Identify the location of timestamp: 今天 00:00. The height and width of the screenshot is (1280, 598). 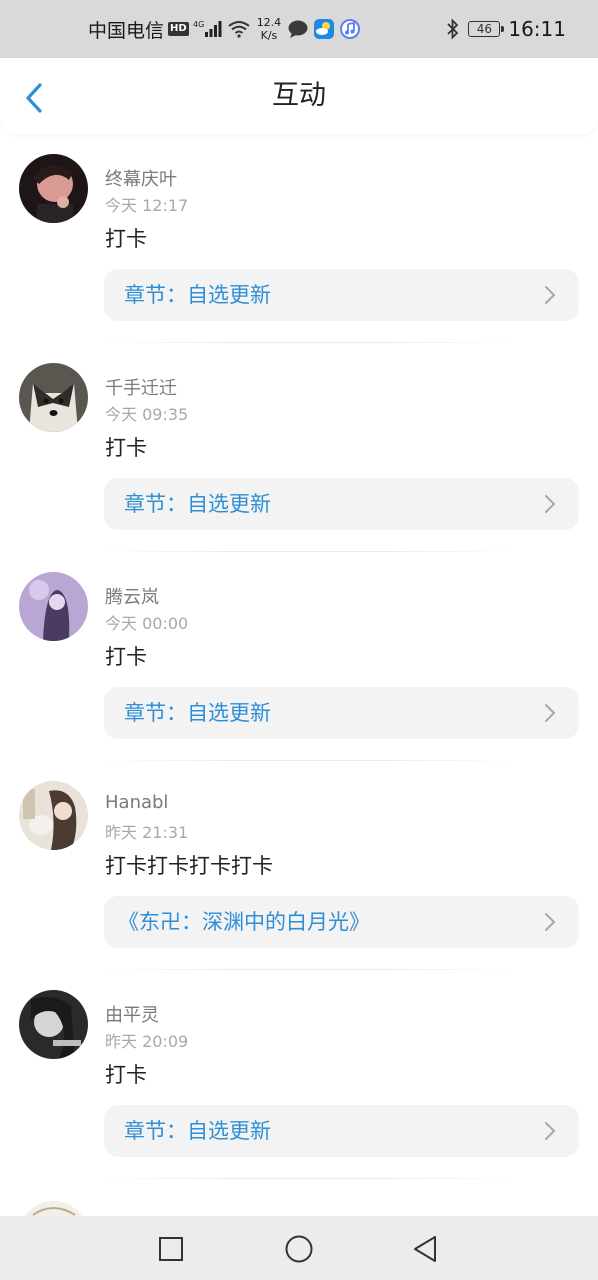
(147, 623).